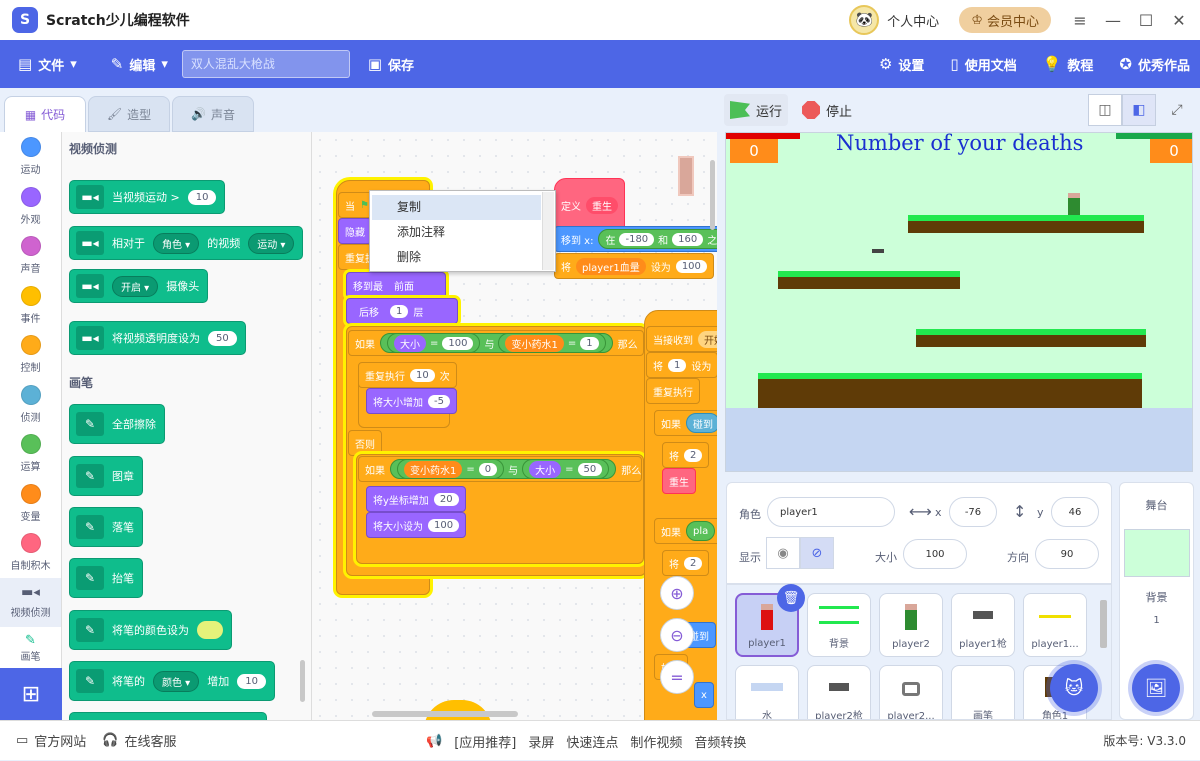 Image resolution: width=1200 pixels, height=761 pixels. What do you see at coordinates (106, 578) in the screenshot?
I see `block-pen-up: ✎ 抬笔` at bounding box center [106, 578].